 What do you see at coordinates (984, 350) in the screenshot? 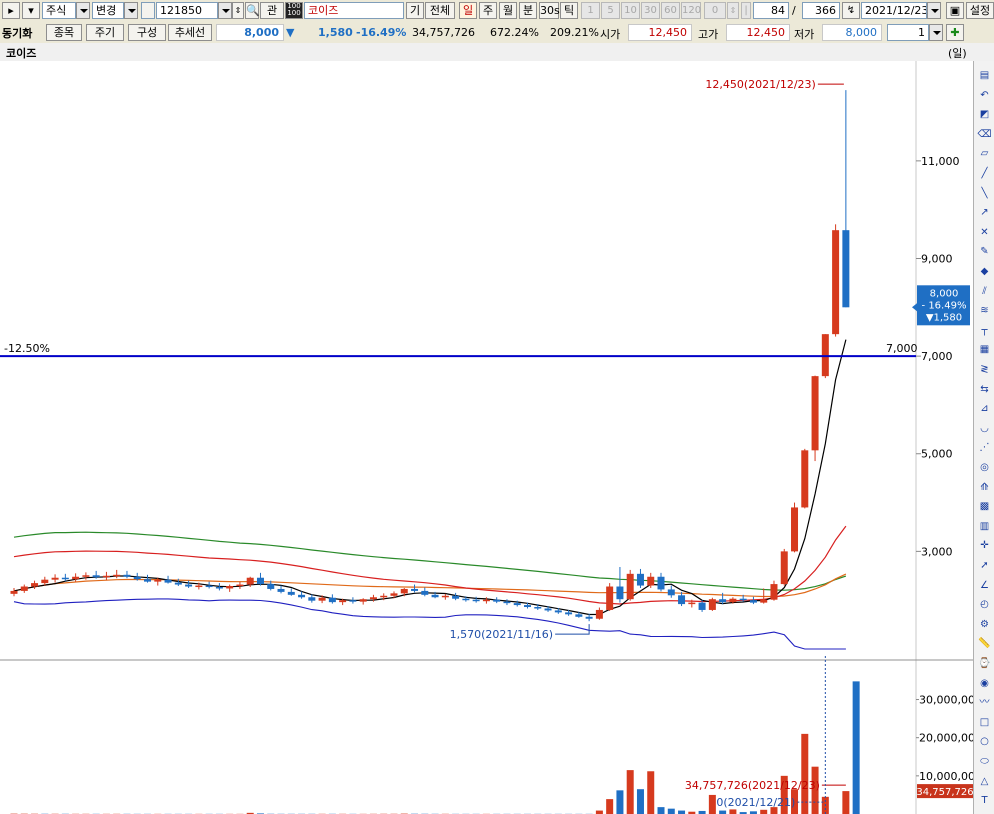
I see `box-grid-icon: ▦` at bounding box center [984, 350].